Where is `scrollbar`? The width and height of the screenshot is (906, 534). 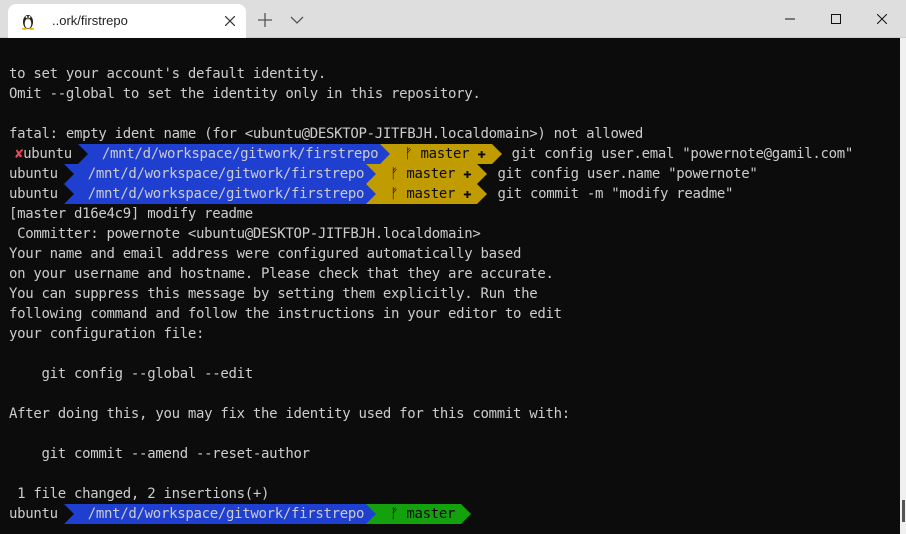 scrollbar is located at coordinates (903, 286).